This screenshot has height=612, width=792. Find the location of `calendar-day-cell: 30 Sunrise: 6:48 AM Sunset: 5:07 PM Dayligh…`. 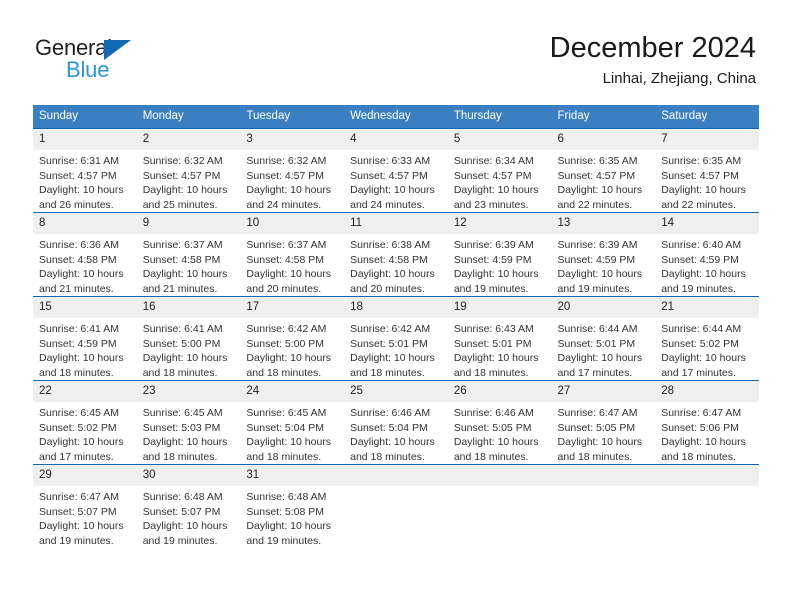

calendar-day-cell: 30 Sunrise: 6:48 AM Sunset: 5:07 PM Dayligh… is located at coordinates (188, 506).